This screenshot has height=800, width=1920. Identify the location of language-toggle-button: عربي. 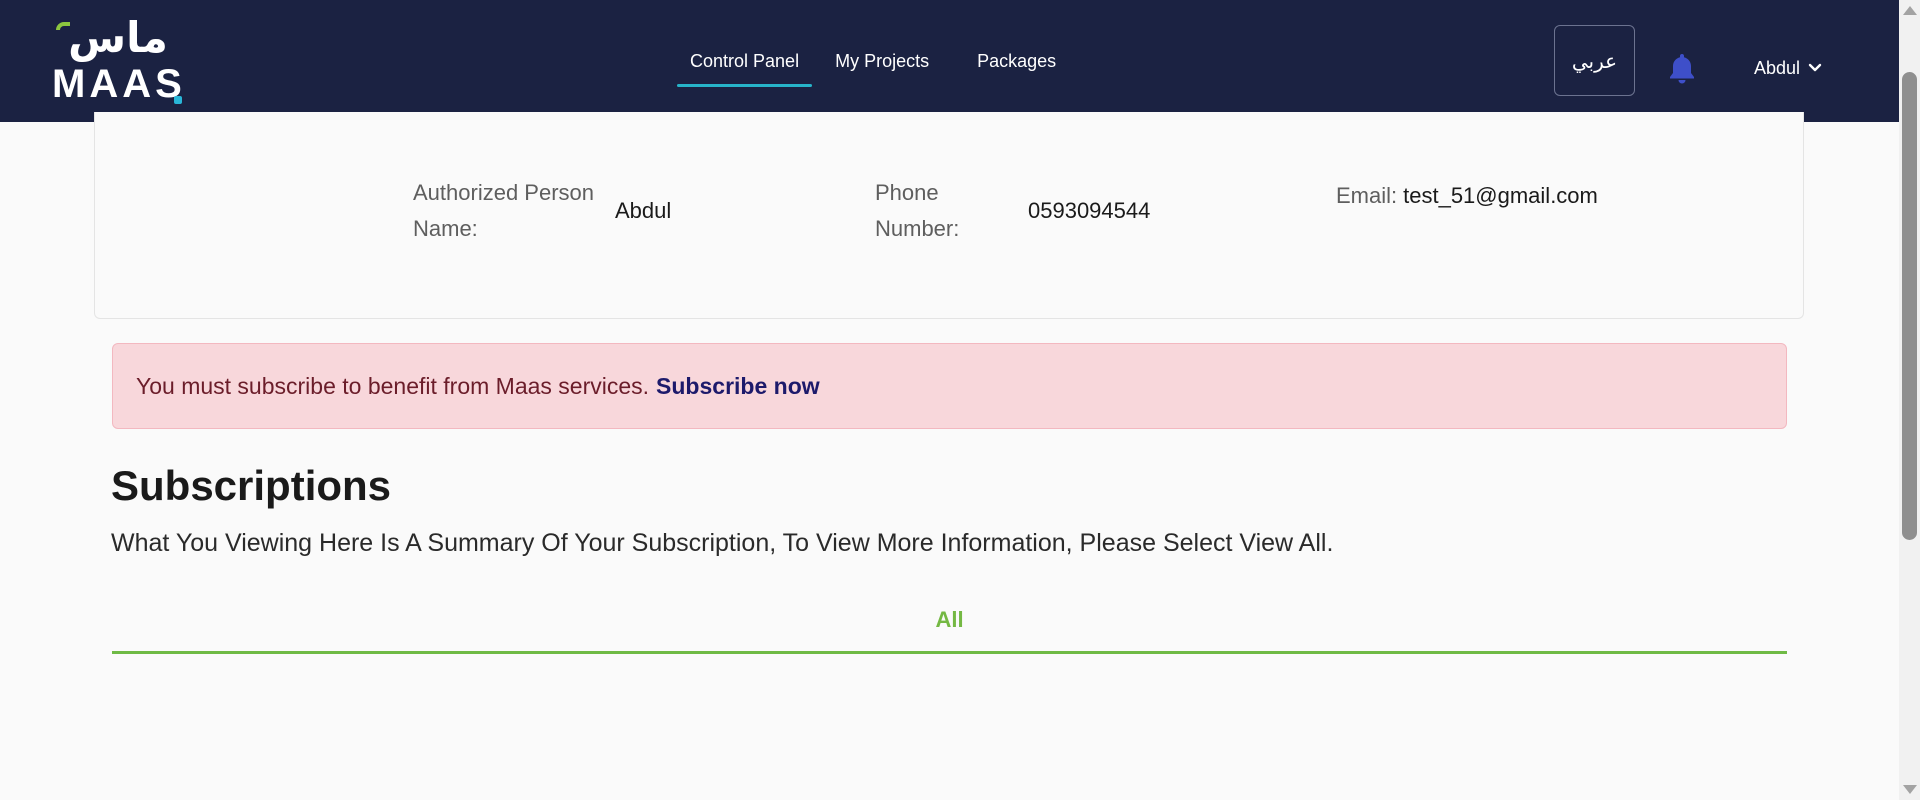
(1594, 60).